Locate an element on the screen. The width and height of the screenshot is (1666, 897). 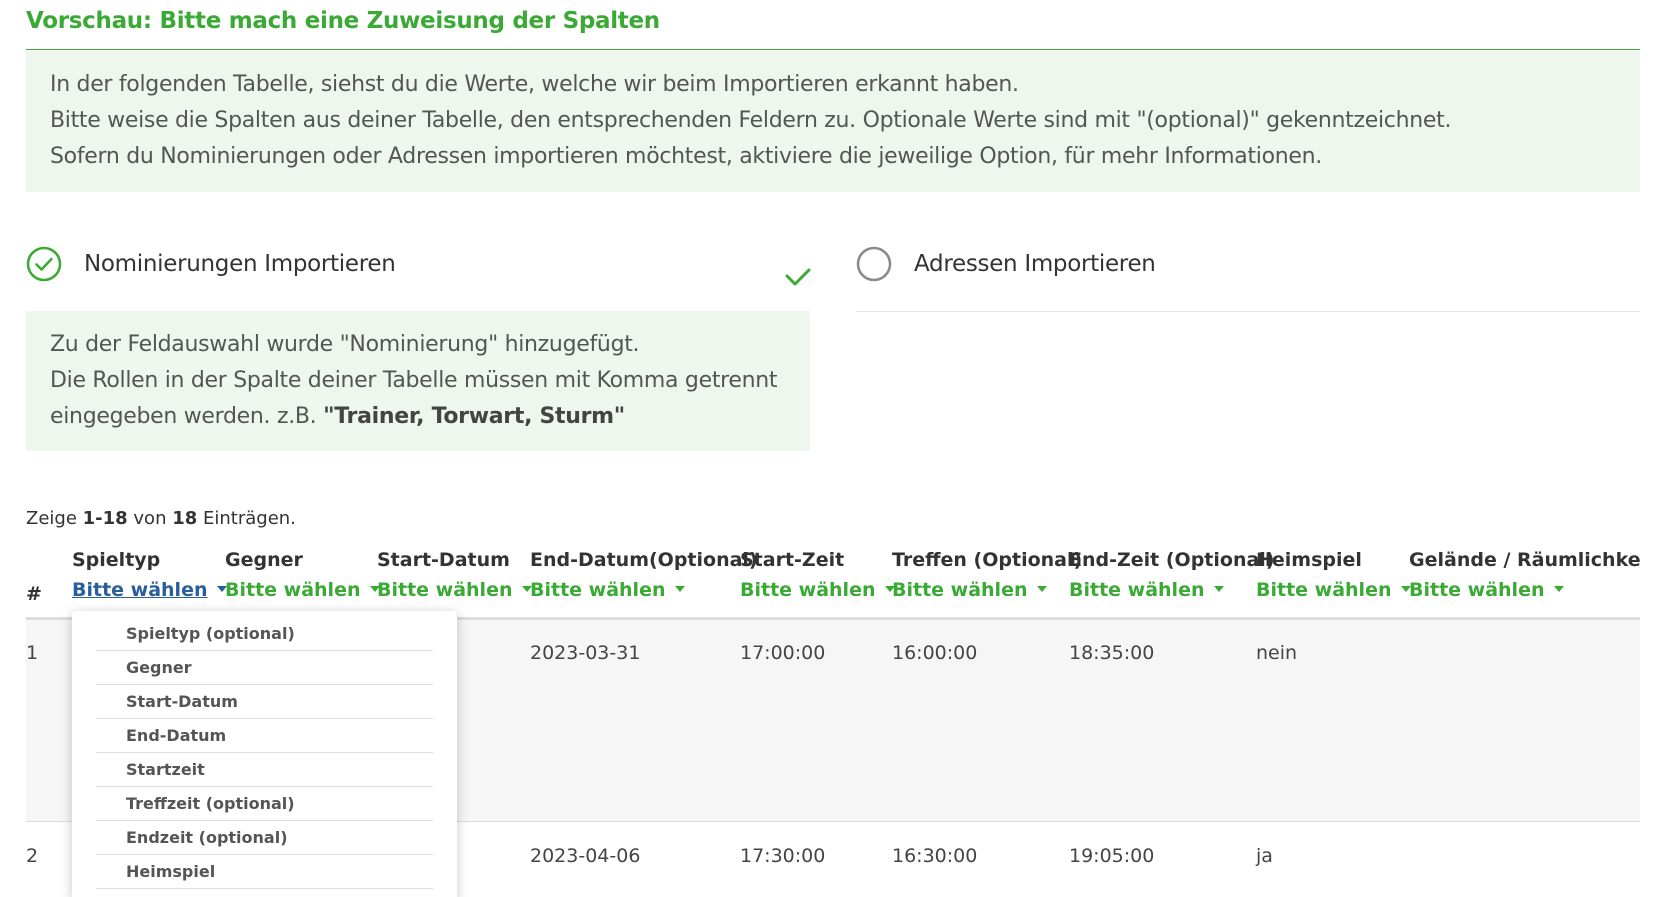
cell-treffen: 16:30:00 is located at coordinates (935, 856).